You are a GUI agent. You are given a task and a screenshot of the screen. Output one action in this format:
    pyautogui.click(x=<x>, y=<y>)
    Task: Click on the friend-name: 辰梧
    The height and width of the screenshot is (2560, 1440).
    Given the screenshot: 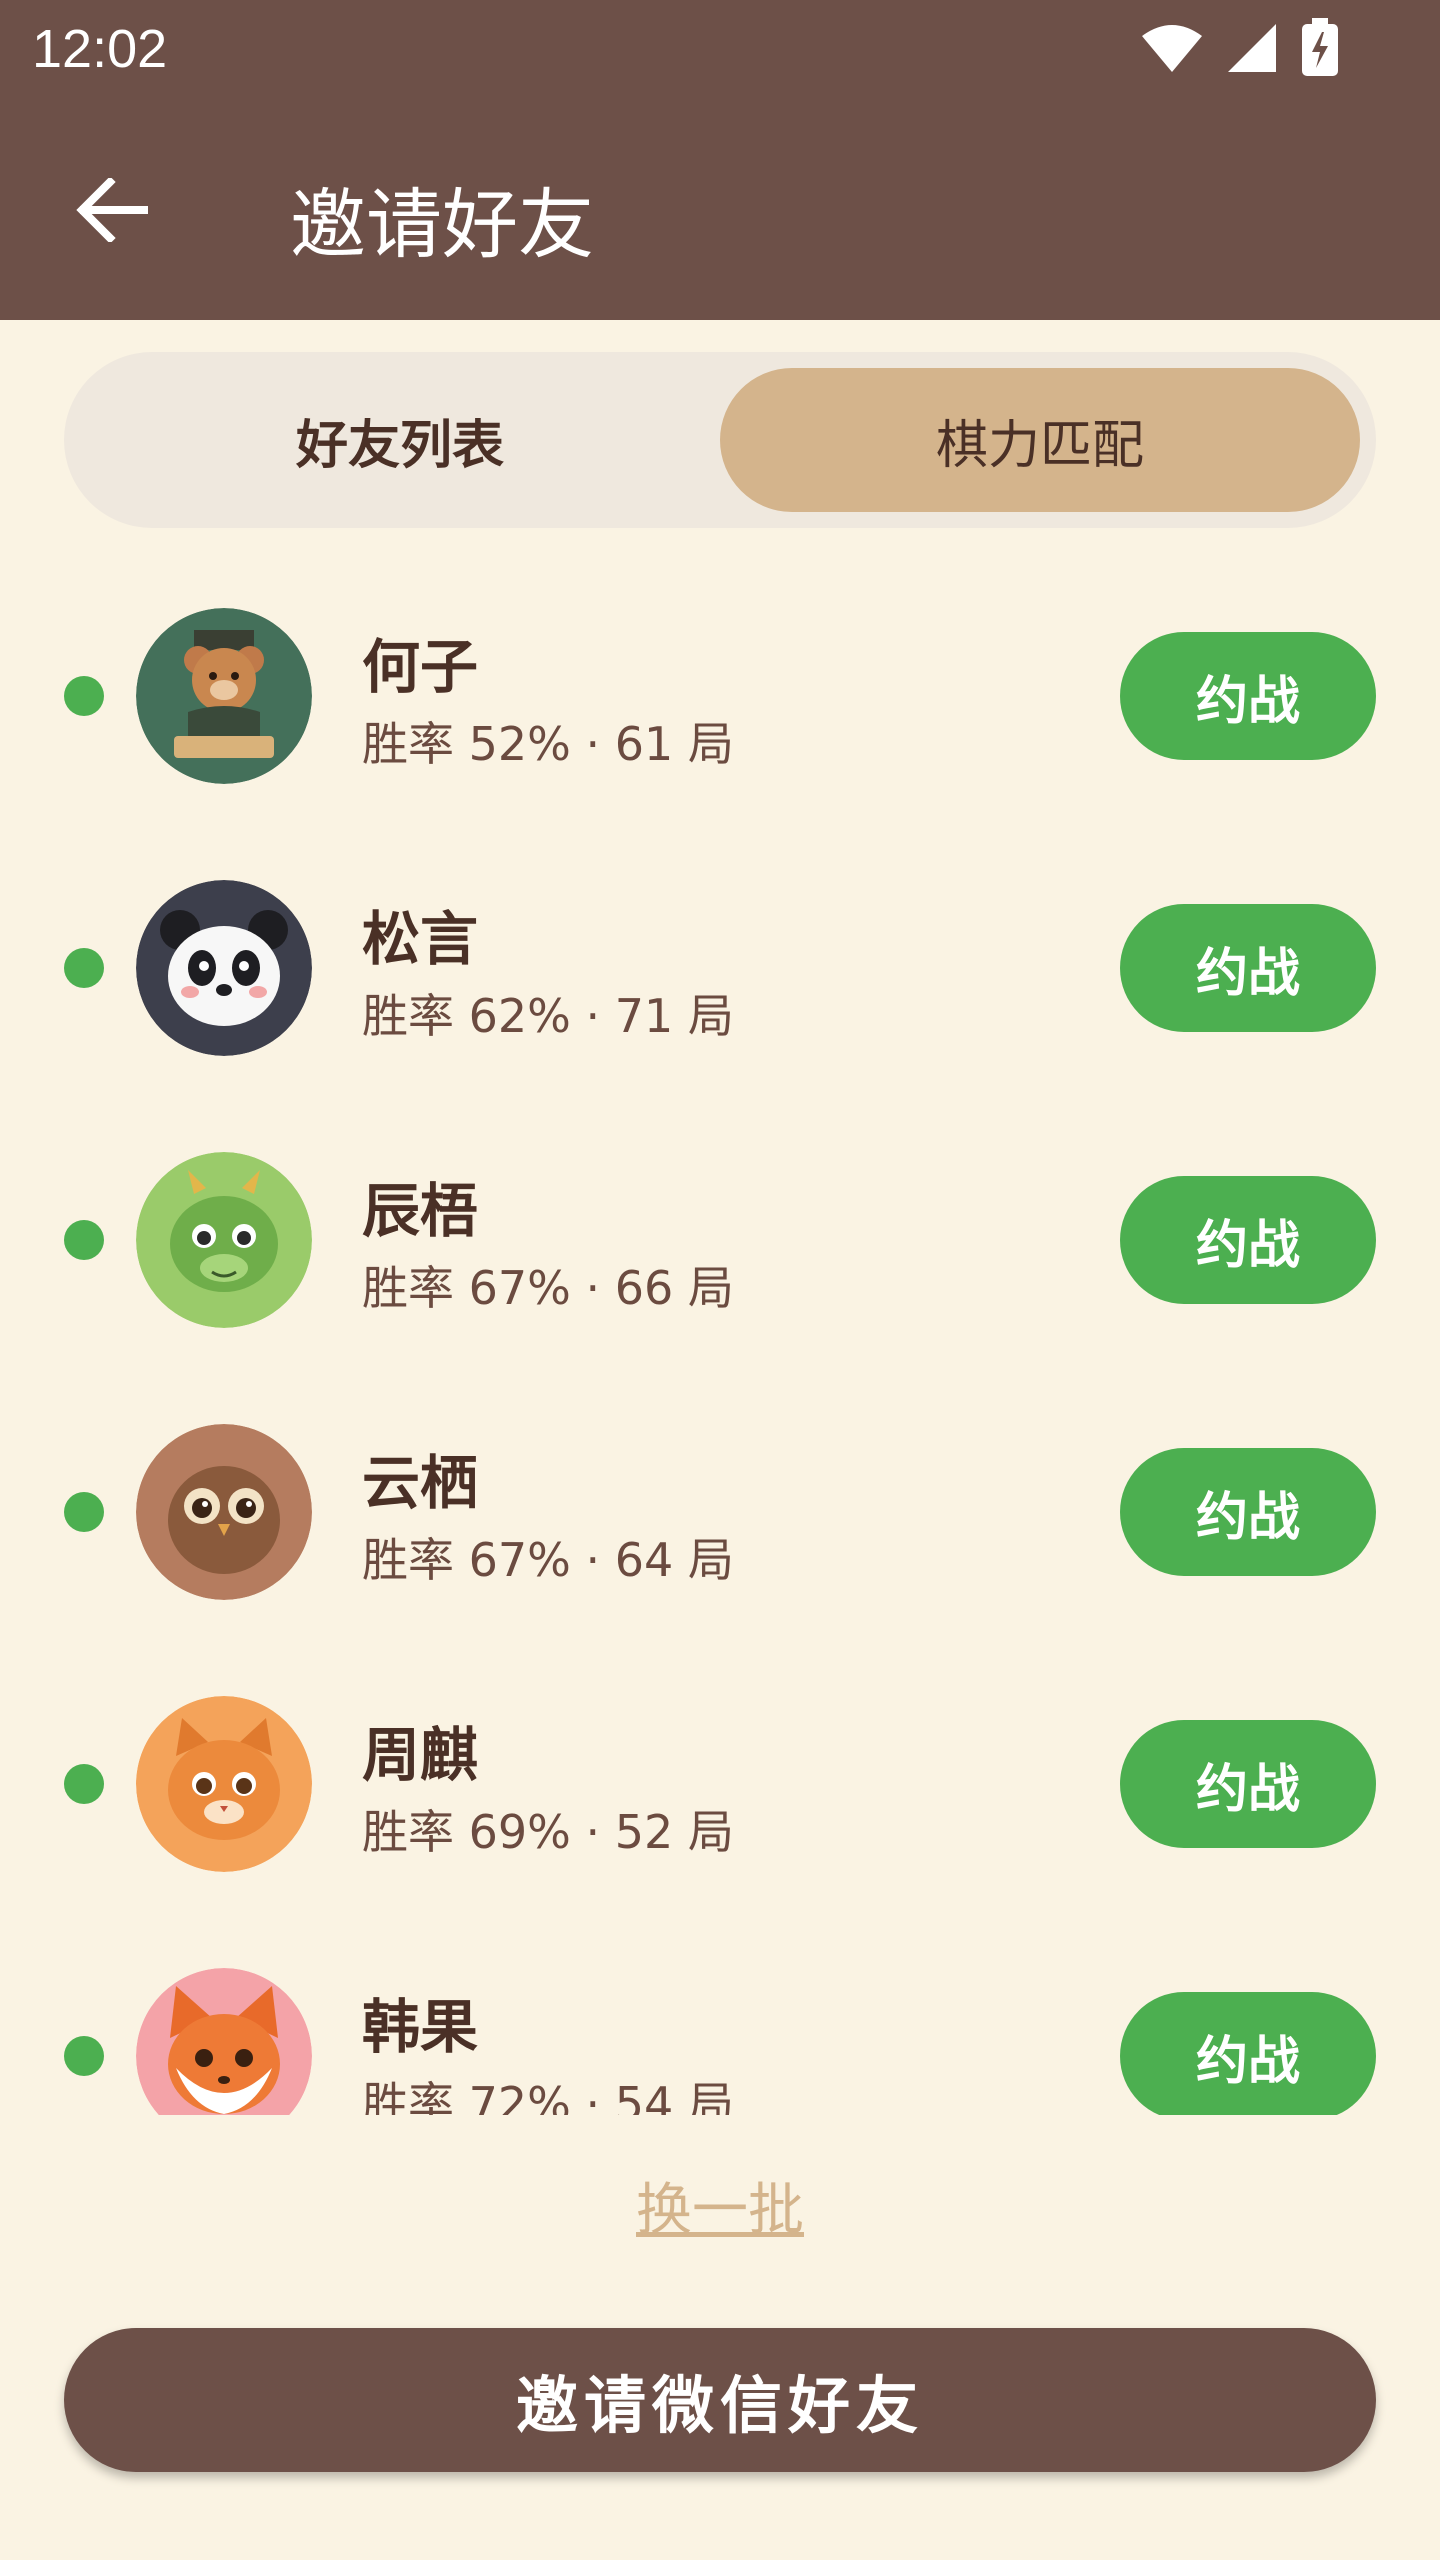 What is the action you would take?
    pyautogui.click(x=420, y=1211)
    